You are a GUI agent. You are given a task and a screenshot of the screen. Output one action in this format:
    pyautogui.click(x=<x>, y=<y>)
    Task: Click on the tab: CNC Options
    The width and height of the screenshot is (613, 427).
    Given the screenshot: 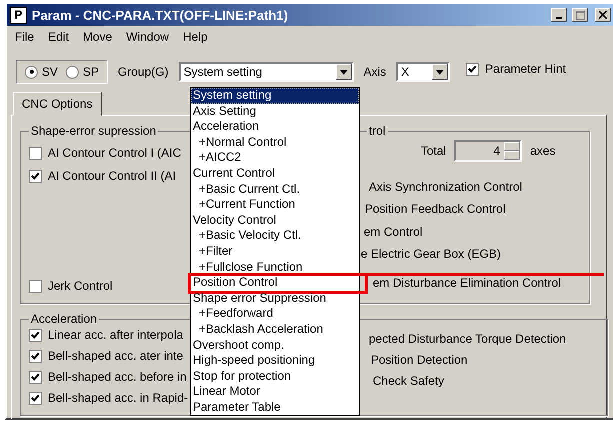 What is the action you would take?
    pyautogui.click(x=57, y=104)
    